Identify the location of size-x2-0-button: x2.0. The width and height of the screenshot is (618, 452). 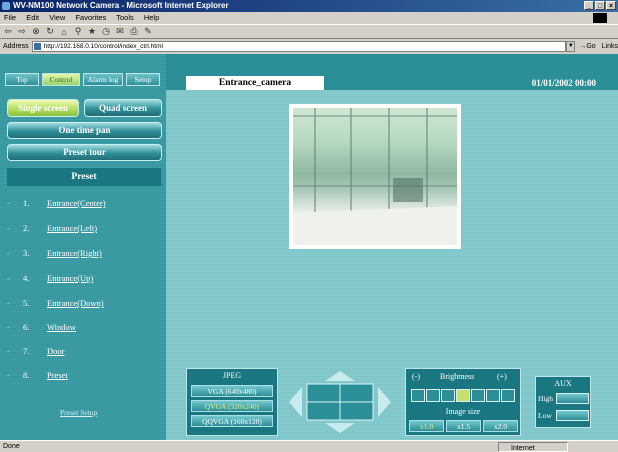
(500, 426).